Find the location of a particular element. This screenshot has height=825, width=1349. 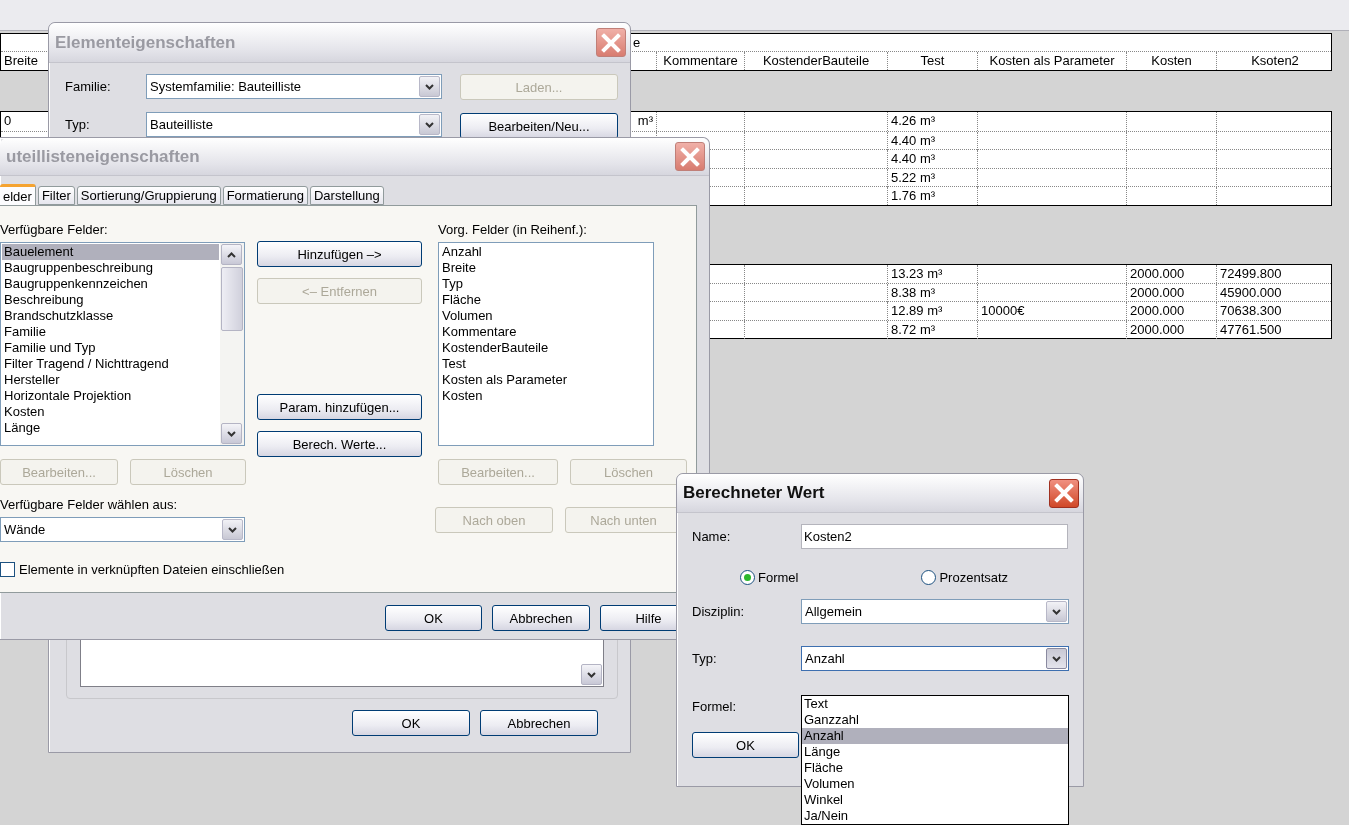

list-item: Test is located at coordinates (546, 364).